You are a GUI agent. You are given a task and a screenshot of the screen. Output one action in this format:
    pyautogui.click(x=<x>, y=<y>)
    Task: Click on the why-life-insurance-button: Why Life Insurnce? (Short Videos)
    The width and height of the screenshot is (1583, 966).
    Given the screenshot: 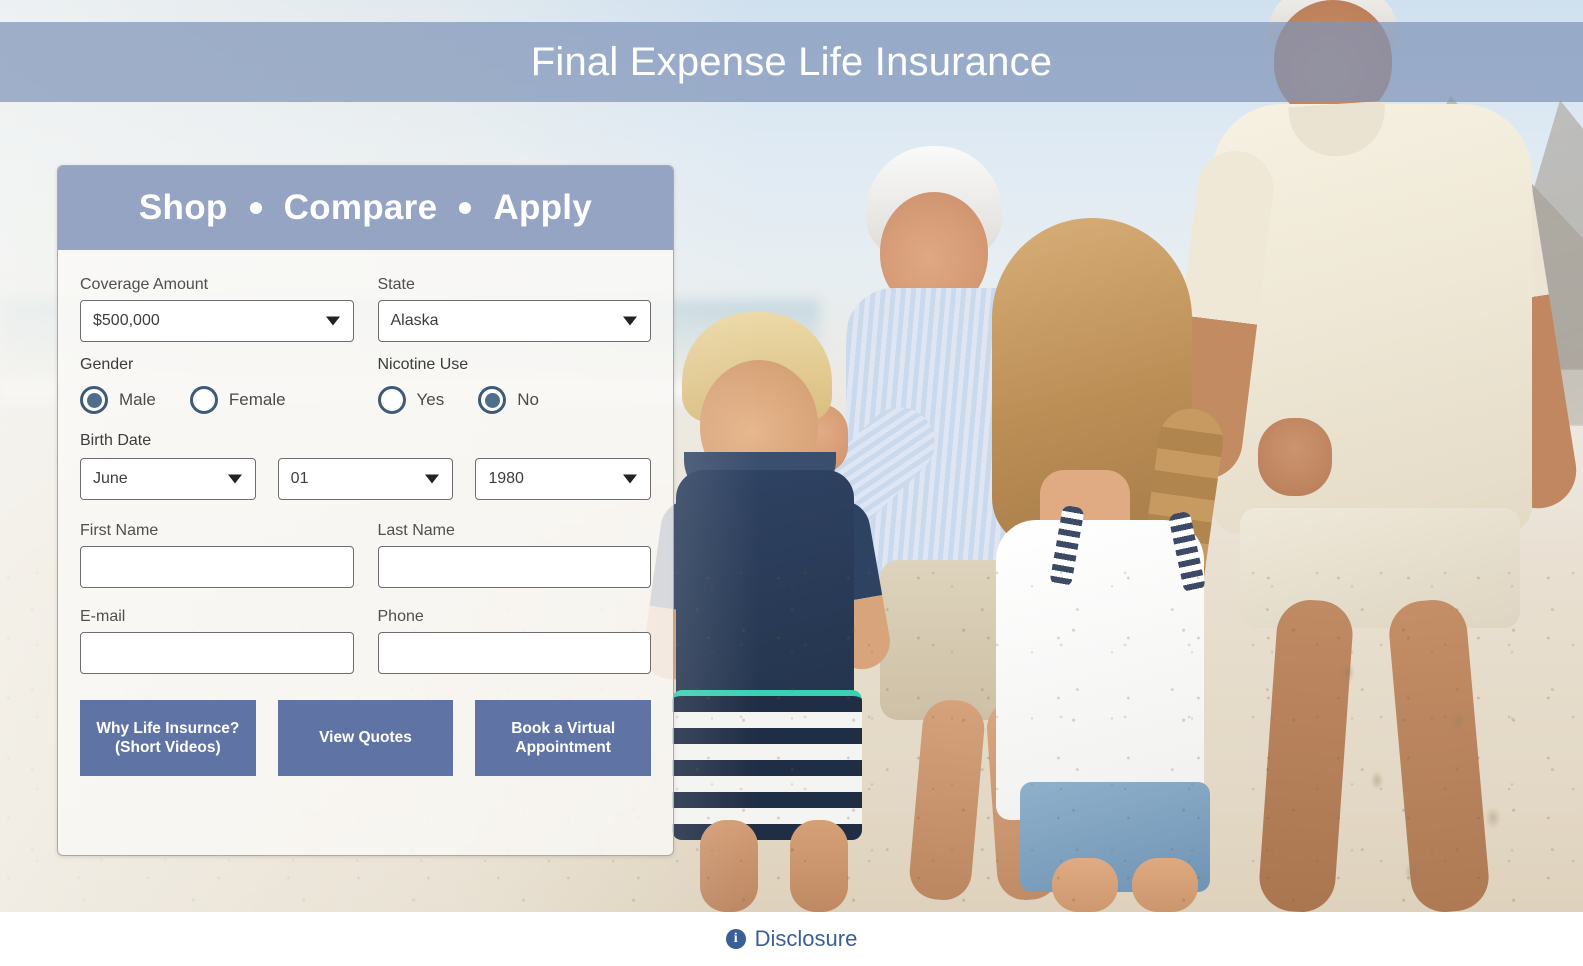 What is the action you would take?
    pyautogui.click(x=168, y=738)
    